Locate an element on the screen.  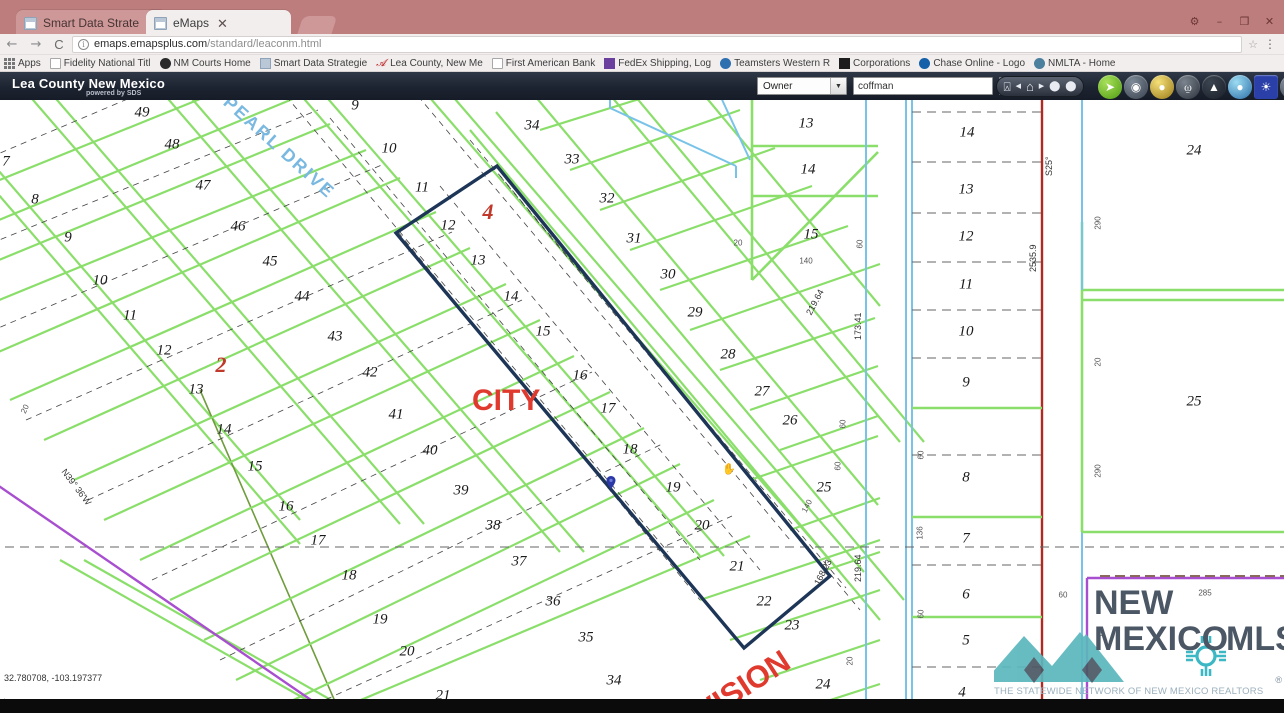
bookmark-fedex-shipping: FedEx Shipping, Log is located at coordinates (657, 63).